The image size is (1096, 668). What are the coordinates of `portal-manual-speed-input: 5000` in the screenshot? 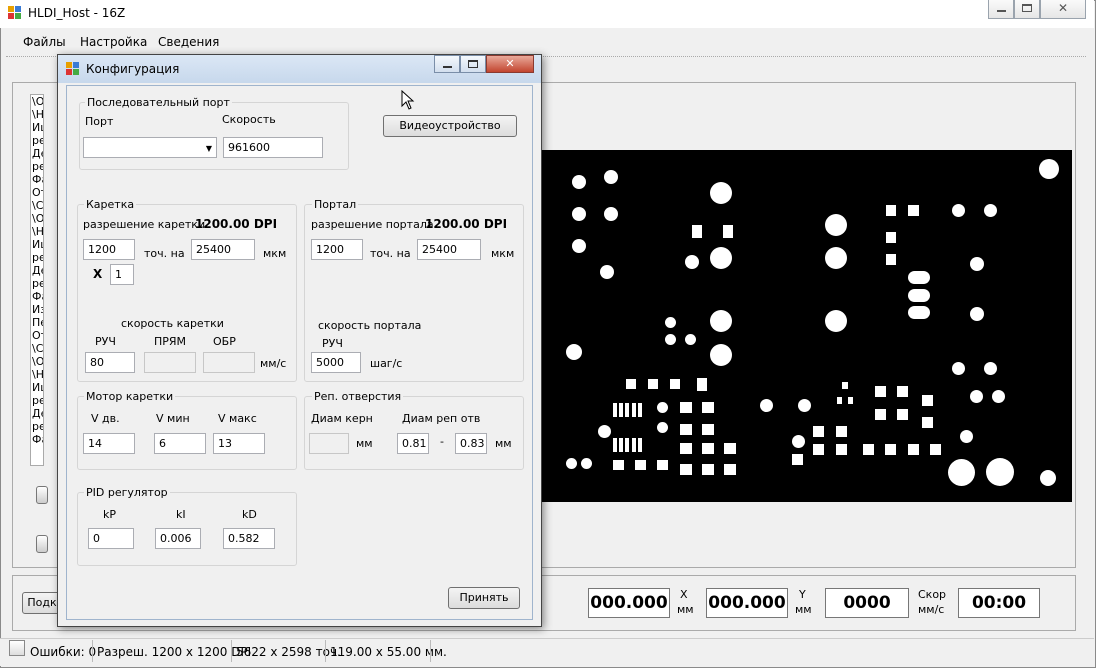 It's located at (336, 362).